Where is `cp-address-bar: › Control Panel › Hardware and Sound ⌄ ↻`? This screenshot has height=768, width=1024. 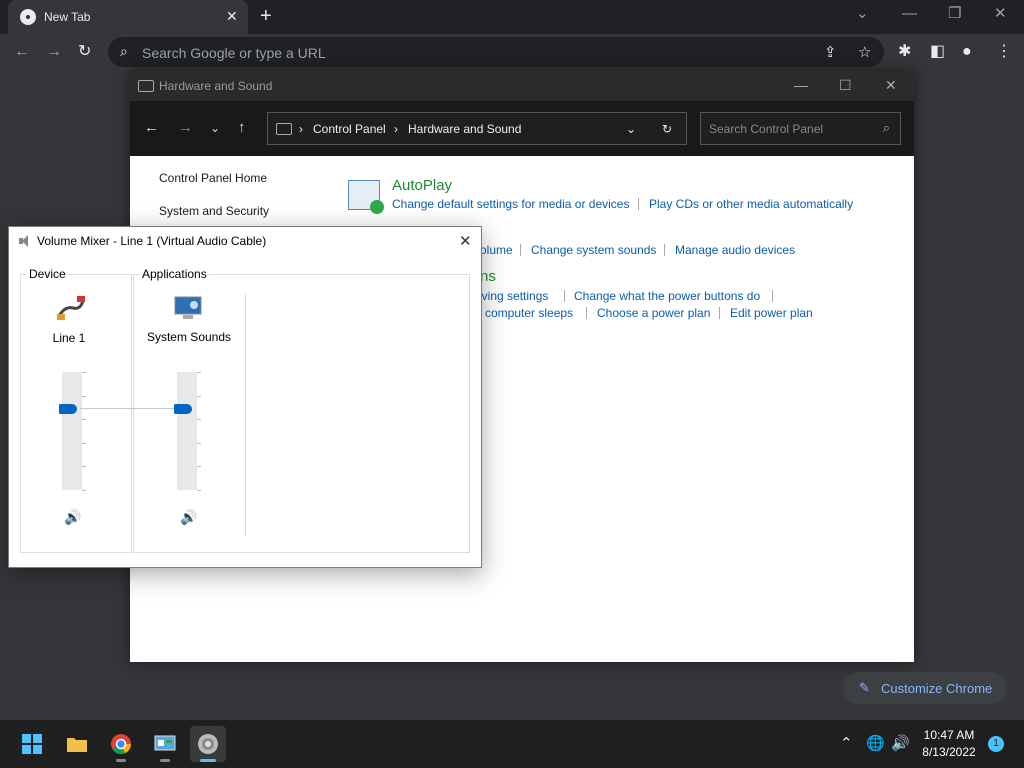 cp-address-bar: › Control Panel › Hardware and Sound ⌄ ↻ is located at coordinates (477, 128).